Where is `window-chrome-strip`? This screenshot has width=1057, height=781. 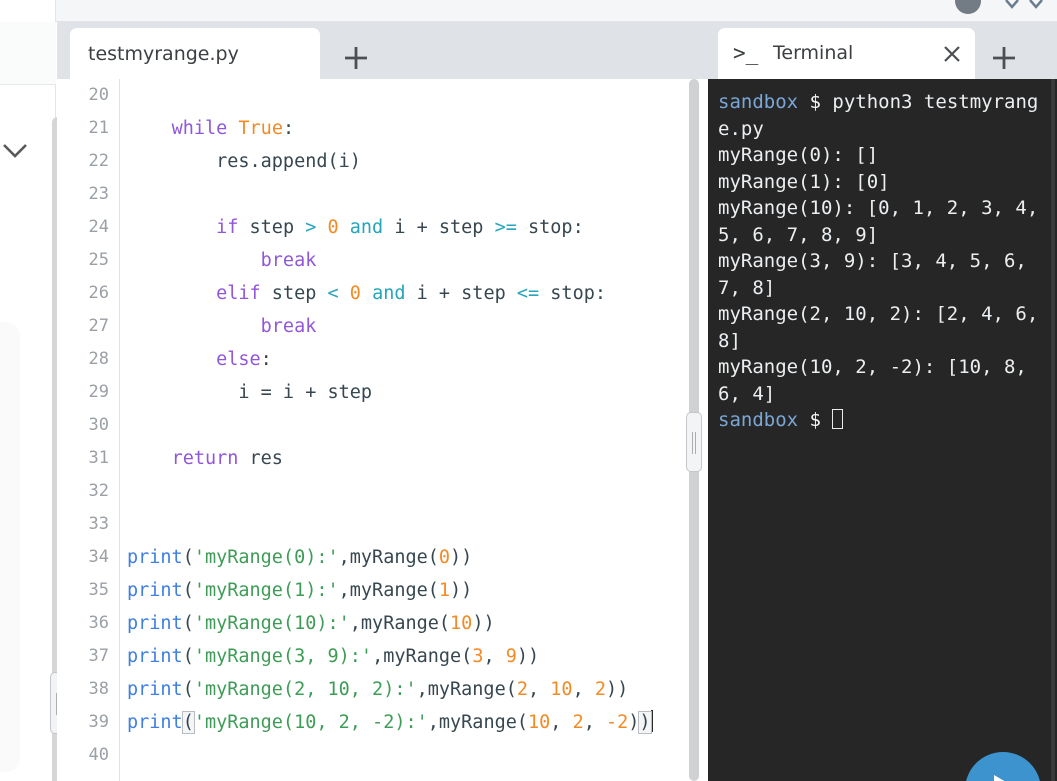
window-chrome-strip is located at coordinates (528, 11).